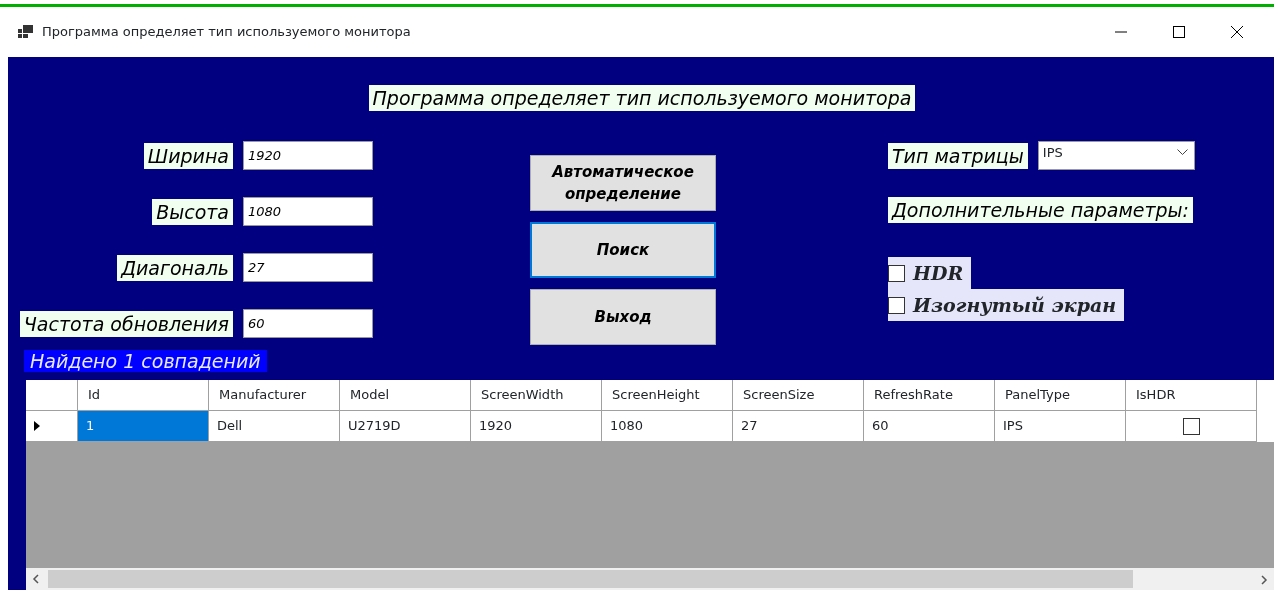 This screenshot has width=1274, height=593. Describe the element at coordinates (405, 426) in the screenshot. I see `table-cell: U2719D` at that location.